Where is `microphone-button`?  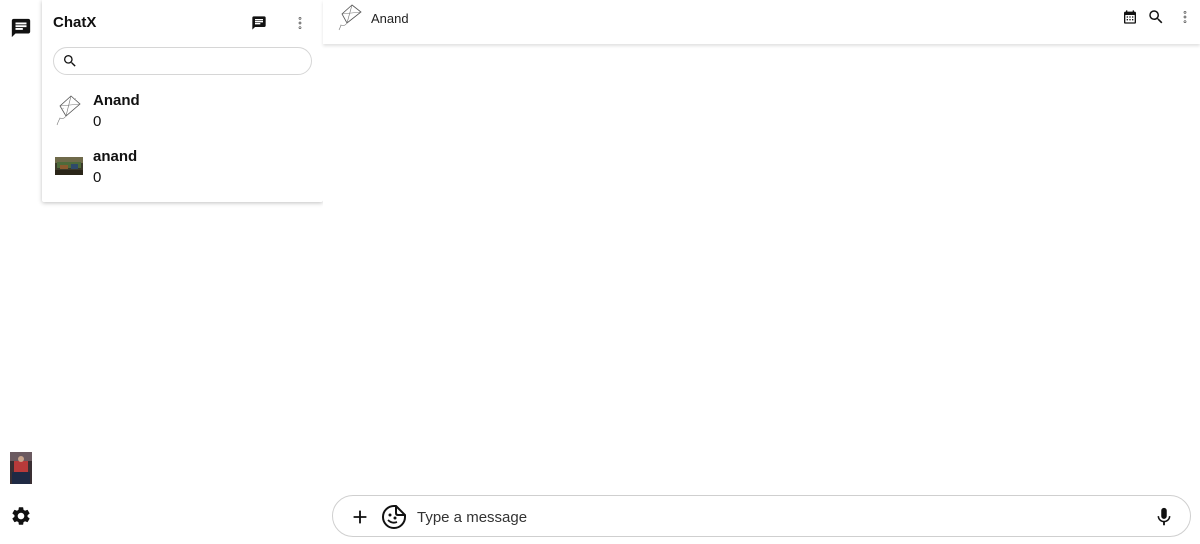
microphone-button is located at coordinates (1164, 517).